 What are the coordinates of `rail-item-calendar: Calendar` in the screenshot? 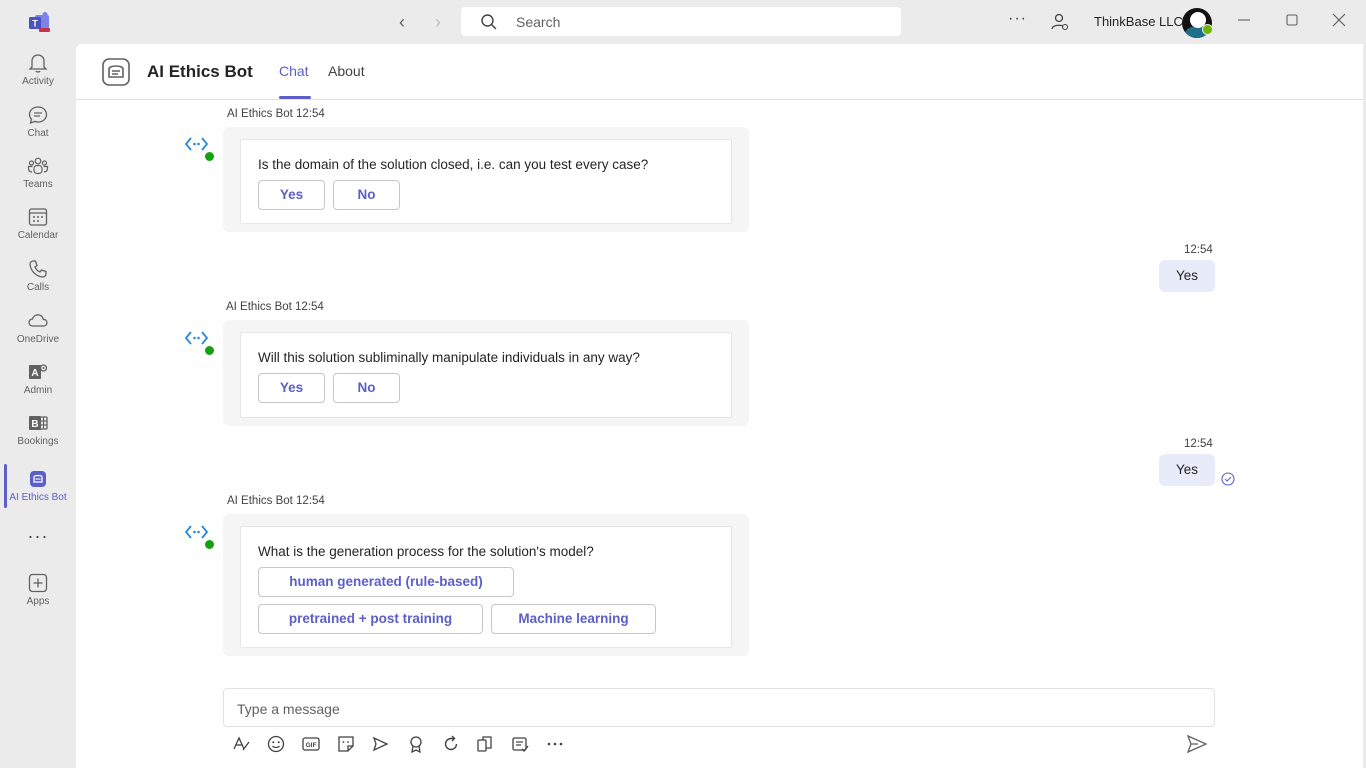 It's located at (38, 223).